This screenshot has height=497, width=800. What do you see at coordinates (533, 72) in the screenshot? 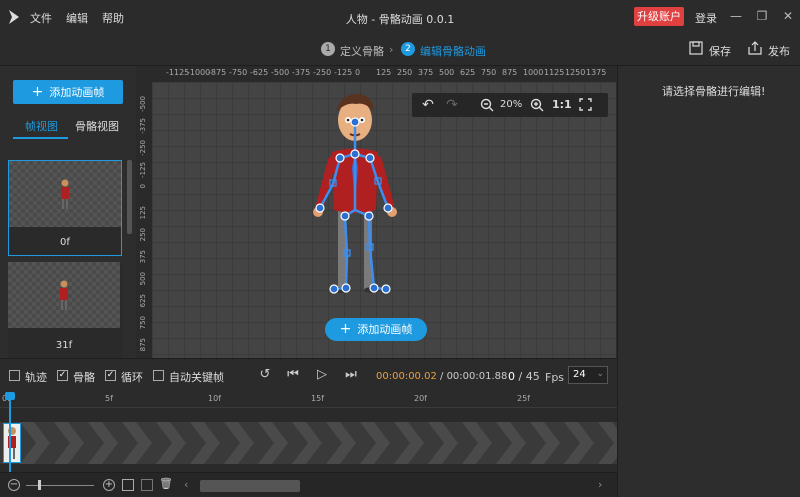
I see `ruler-top-label: 1000` at bounding box center [533, 72].